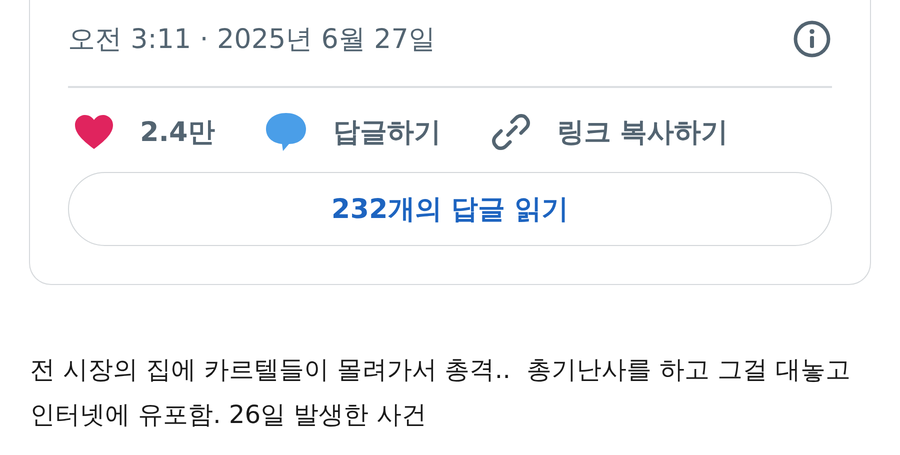 This screenshot has height=455, width=900. I want to click on timestamp: 오전 3:11 · 2025년 6월 27일, so click(252, 40).